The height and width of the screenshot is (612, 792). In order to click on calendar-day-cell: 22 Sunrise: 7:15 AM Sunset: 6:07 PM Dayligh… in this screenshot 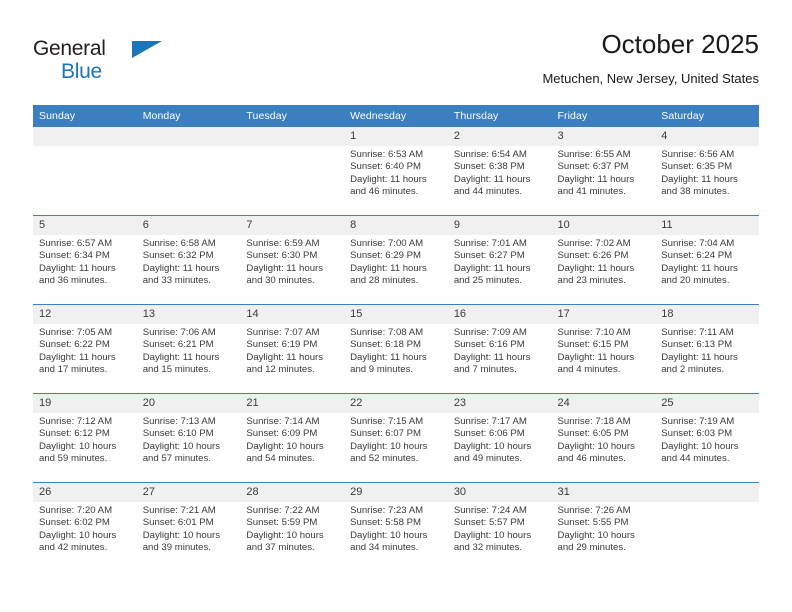, I will do `click(396, 438)`.